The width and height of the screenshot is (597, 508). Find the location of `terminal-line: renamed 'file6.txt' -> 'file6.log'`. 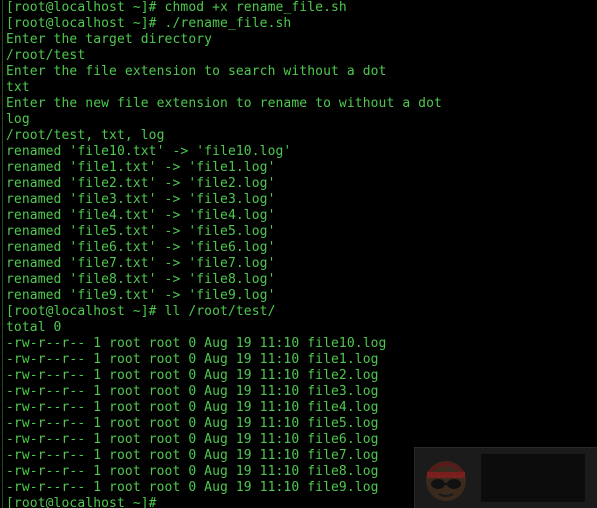

terminal-line: renamed 'file6.txt' -> 'file6.log' is located at coordinates (141, 247).